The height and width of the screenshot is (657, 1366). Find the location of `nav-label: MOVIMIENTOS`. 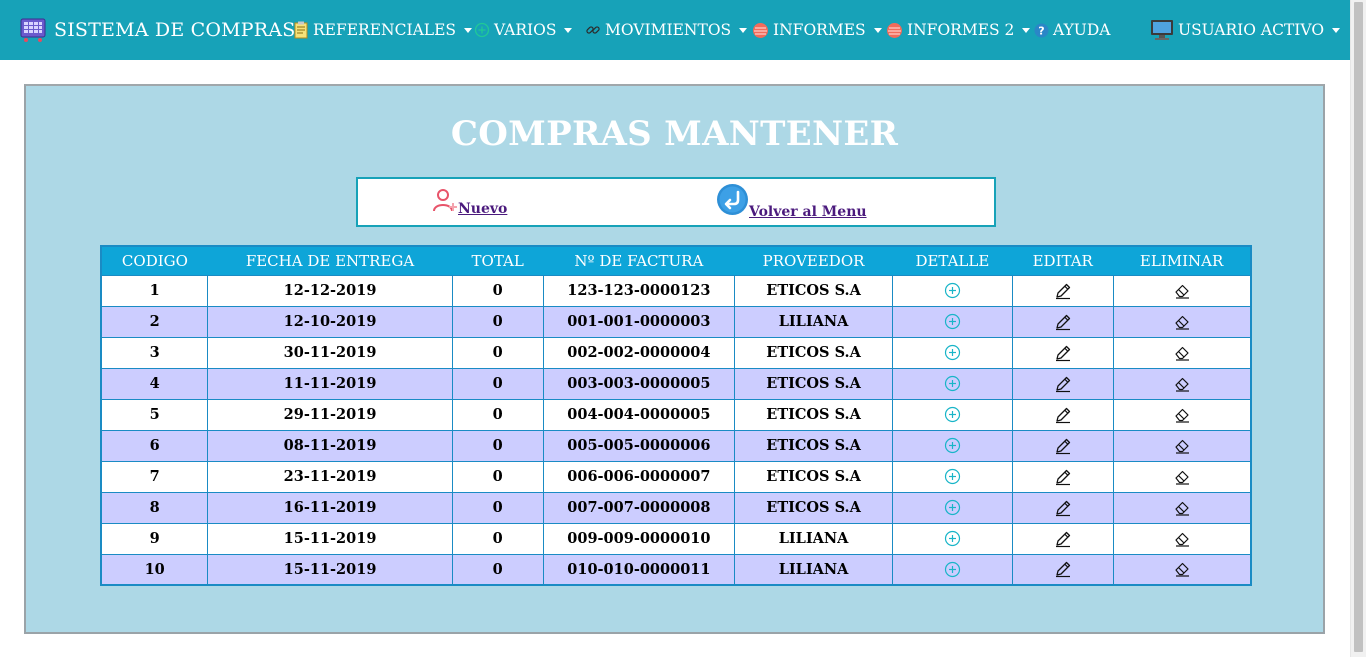

nav-label: MOVIMIENTOS is located at coordinates (668, 30).